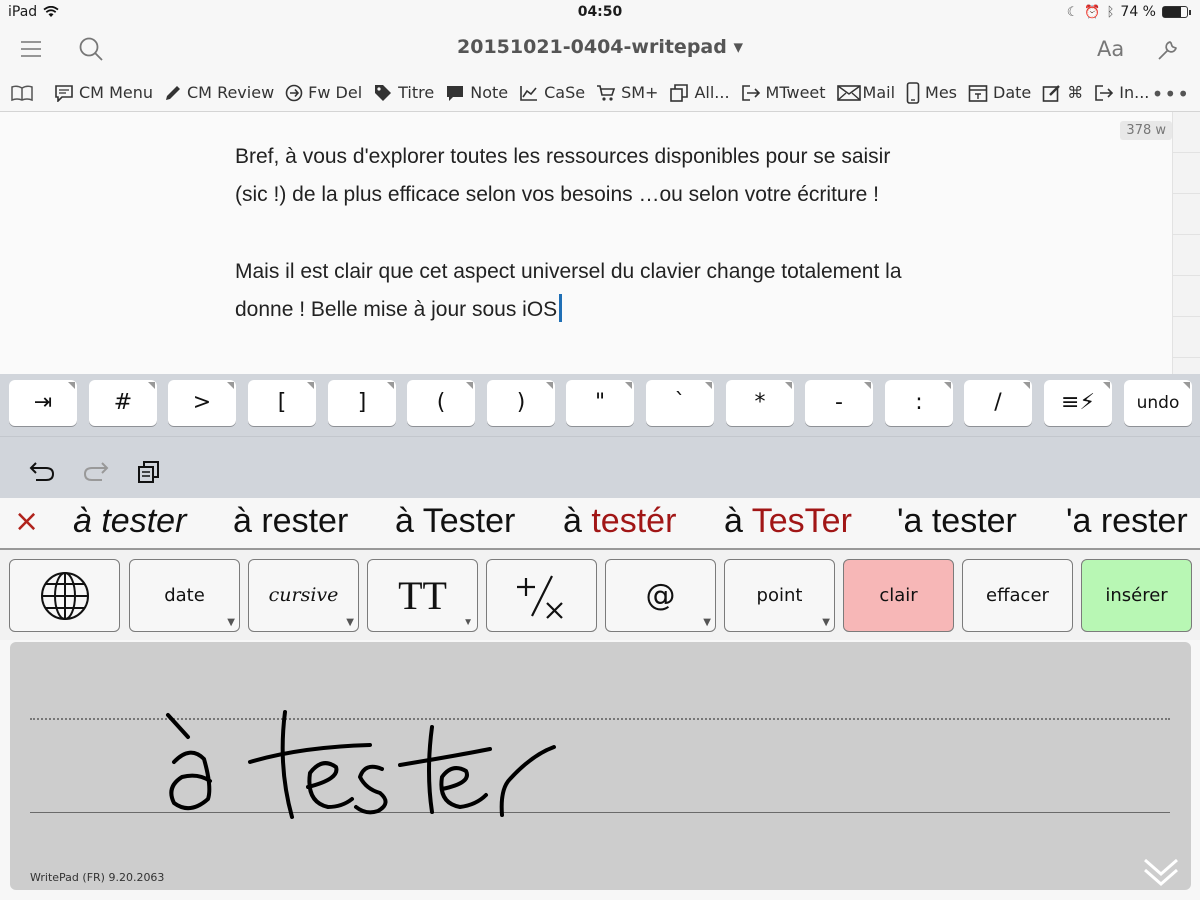 This screenshot has height=900, width=1200. What do you see at coordinates (1092, 12) in the screenshot?
I see `alarm-icon: ⏰` at bounding box center [1092, 12].